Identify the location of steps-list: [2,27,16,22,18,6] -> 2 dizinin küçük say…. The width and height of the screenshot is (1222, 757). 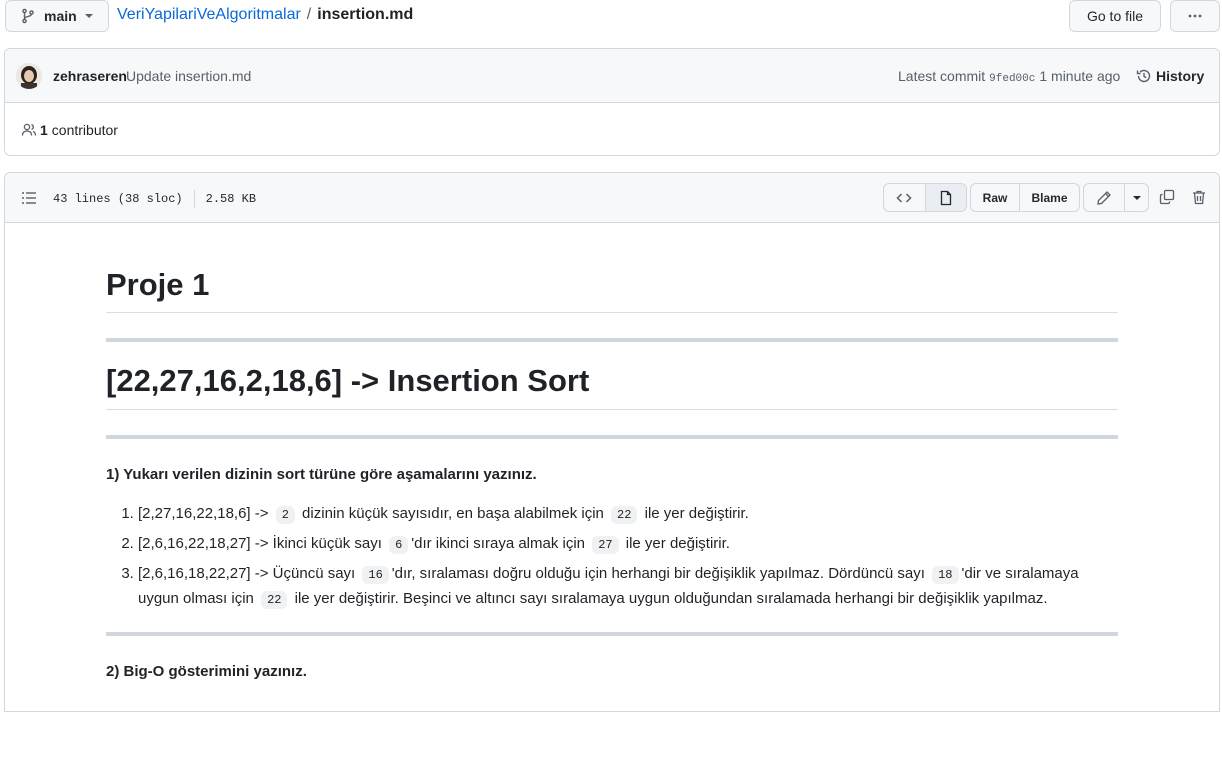
(612, 557).